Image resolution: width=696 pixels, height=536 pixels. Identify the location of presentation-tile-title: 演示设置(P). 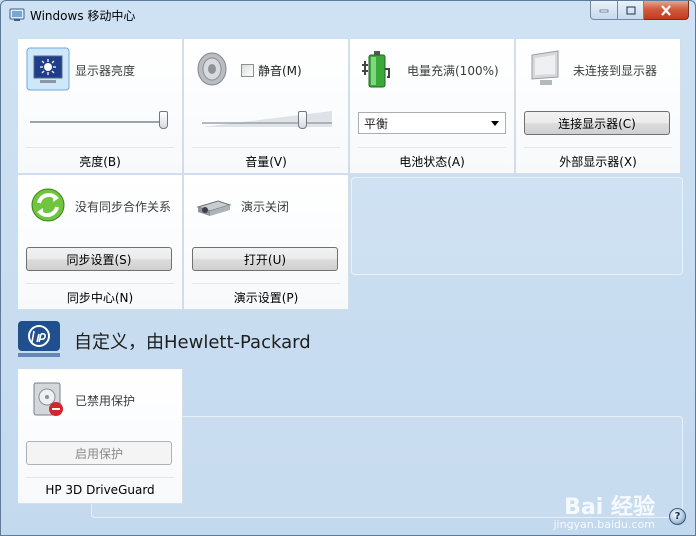
(266, 298).